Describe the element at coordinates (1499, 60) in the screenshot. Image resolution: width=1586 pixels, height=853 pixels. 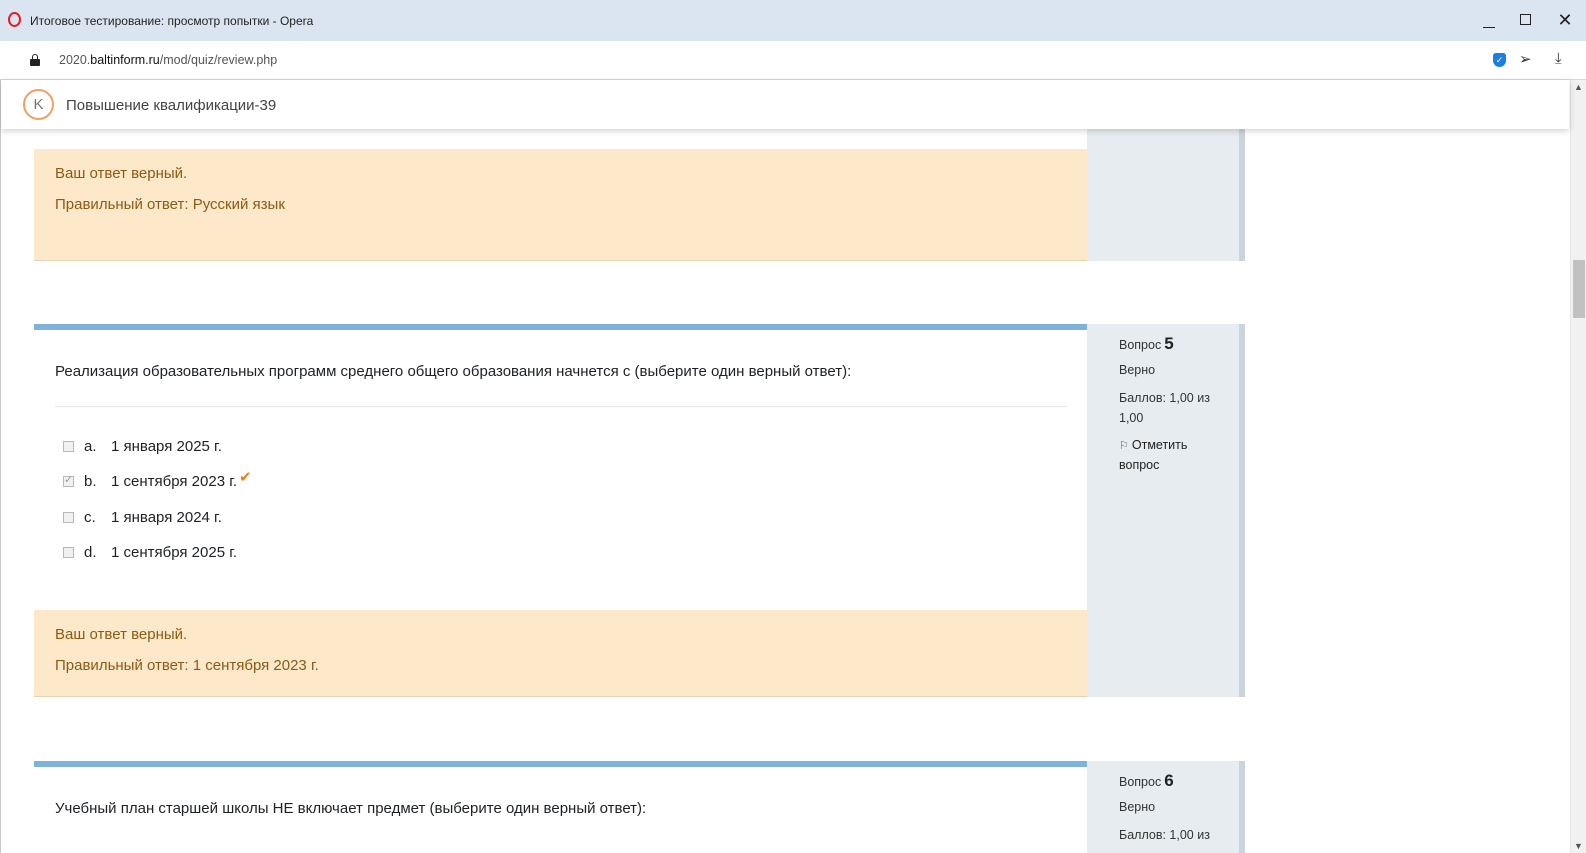
I see `shield-icon: ✓` at that location.